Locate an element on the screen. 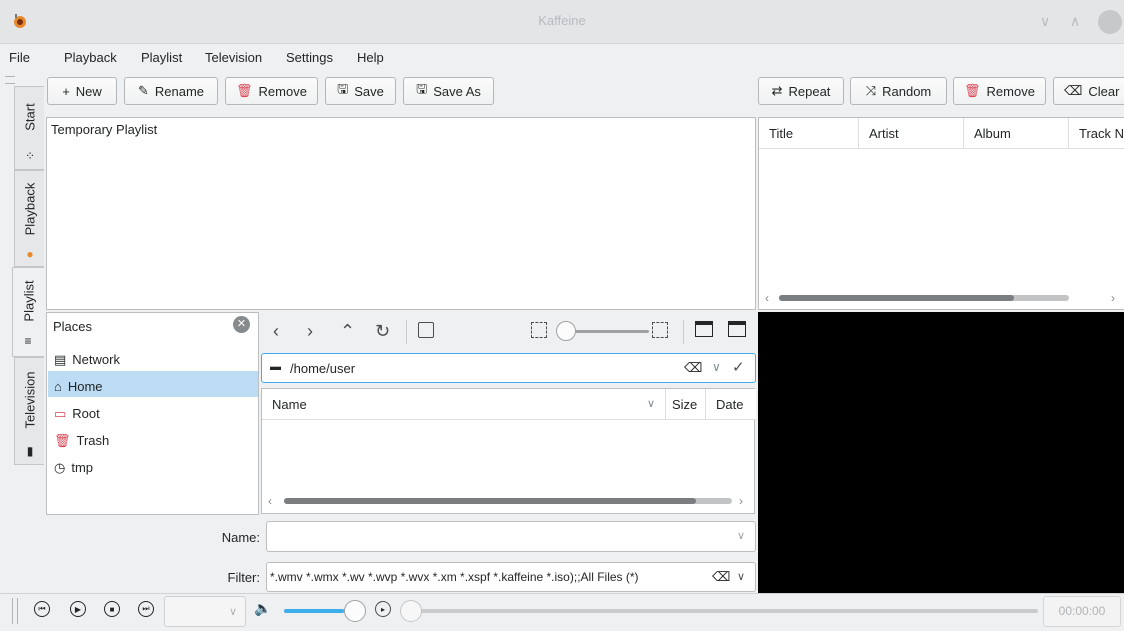 Image resolution: width=1124 pixels, height=631 pixels. minimize-icon: ∨ is located at coordinates (1045, 21).